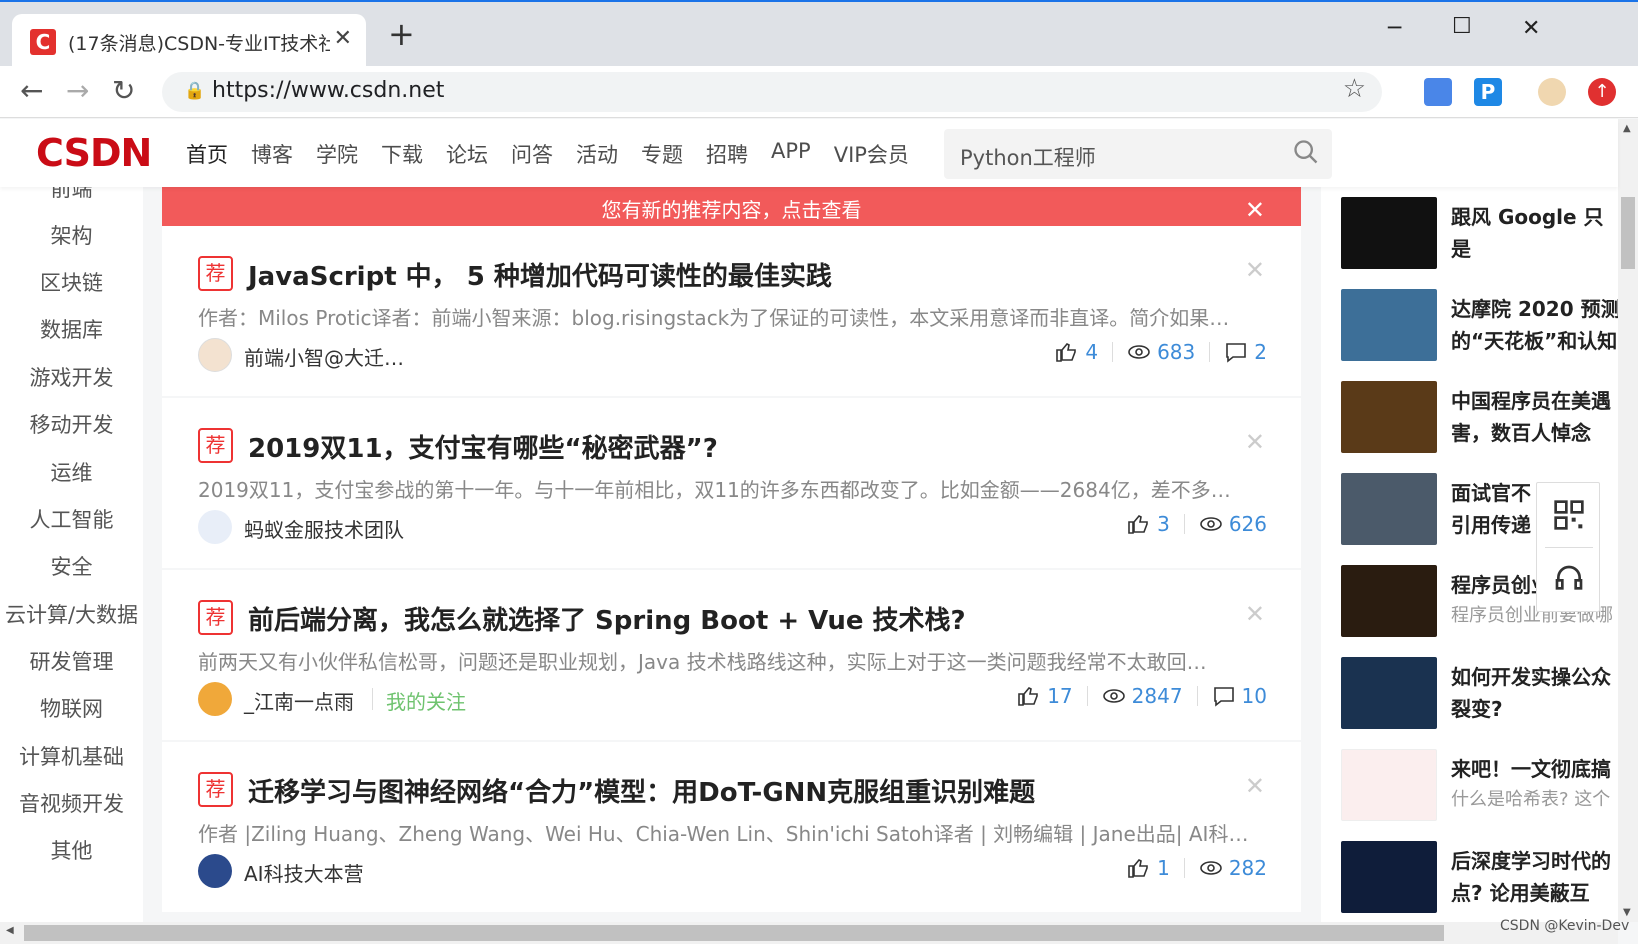  I want to click on article-title: JavaScript 中， 5 种增加代码可读性的最佳实践, so click(540, 274).